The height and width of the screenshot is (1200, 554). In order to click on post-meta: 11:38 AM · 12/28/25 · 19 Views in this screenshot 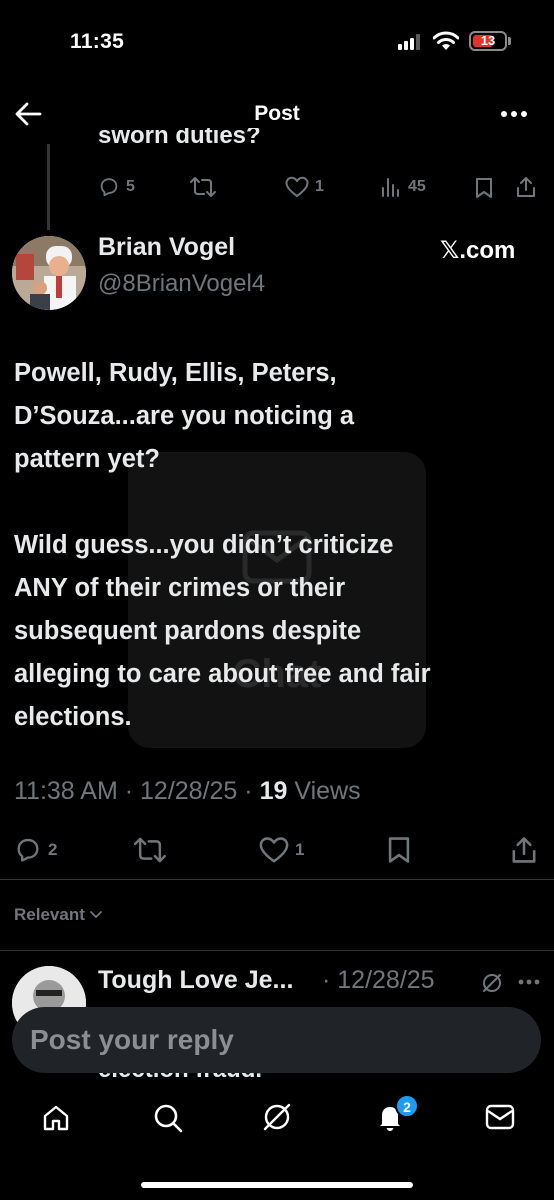, I will do `click(187, 791)`.